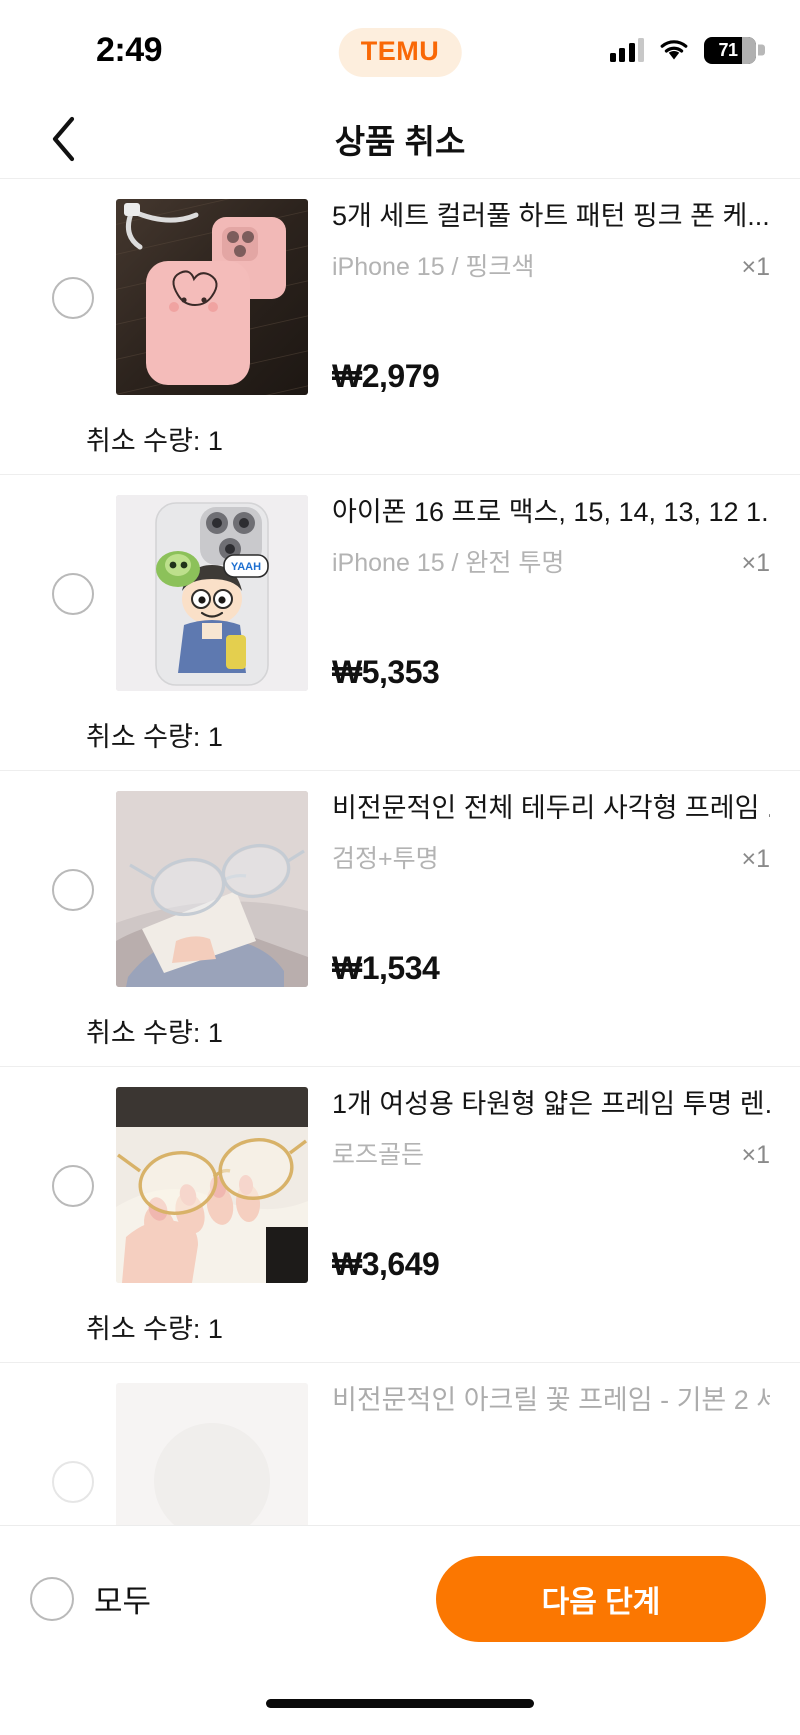 The height and width of the screenshot is (1735, 800). I want to click on next-step-button: 다음 단계, so click(601, 1598).